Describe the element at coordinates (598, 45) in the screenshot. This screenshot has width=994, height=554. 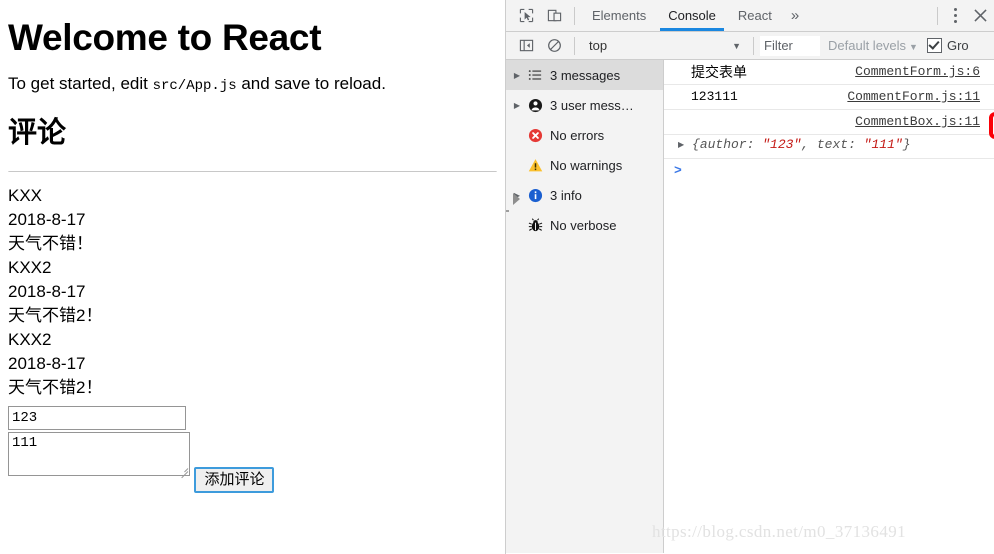
I see `execution-context-value: top` at that location.